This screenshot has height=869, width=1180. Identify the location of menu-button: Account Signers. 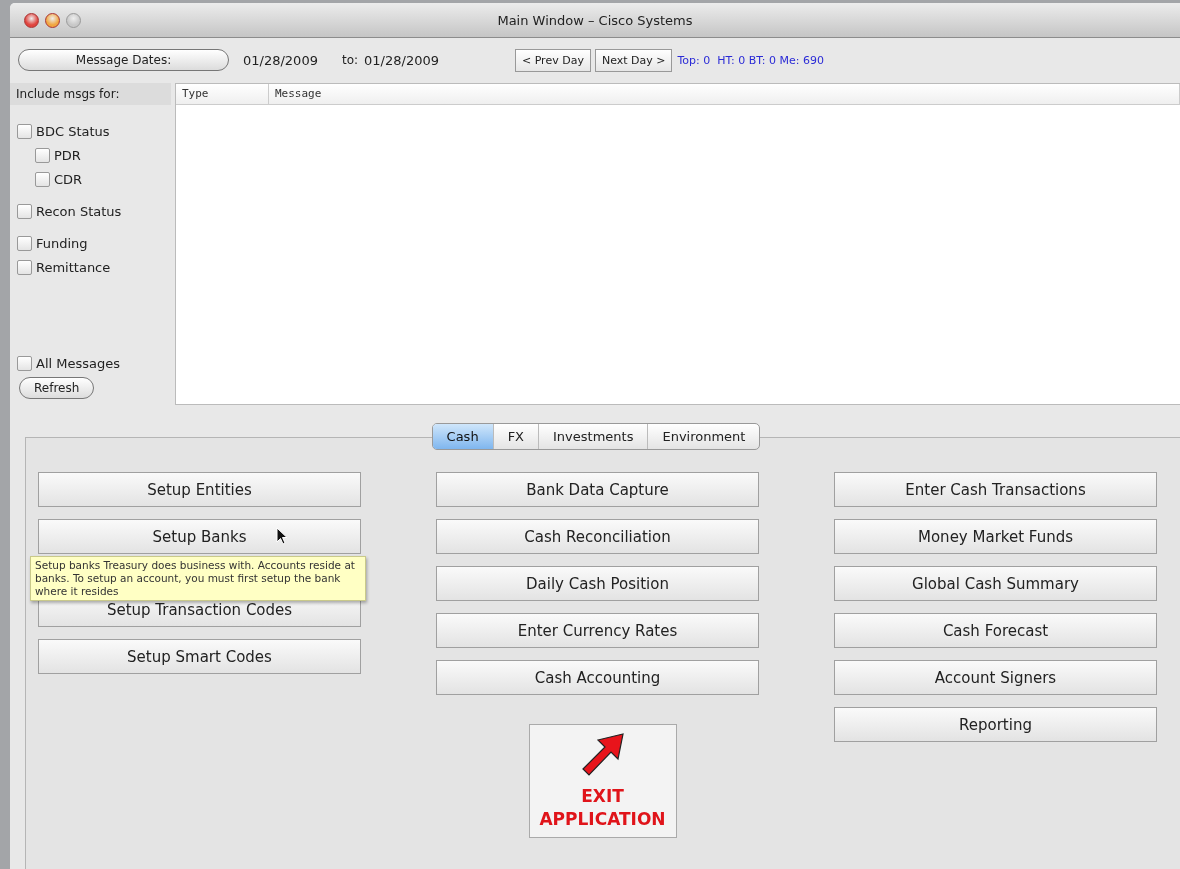
(995, 677).